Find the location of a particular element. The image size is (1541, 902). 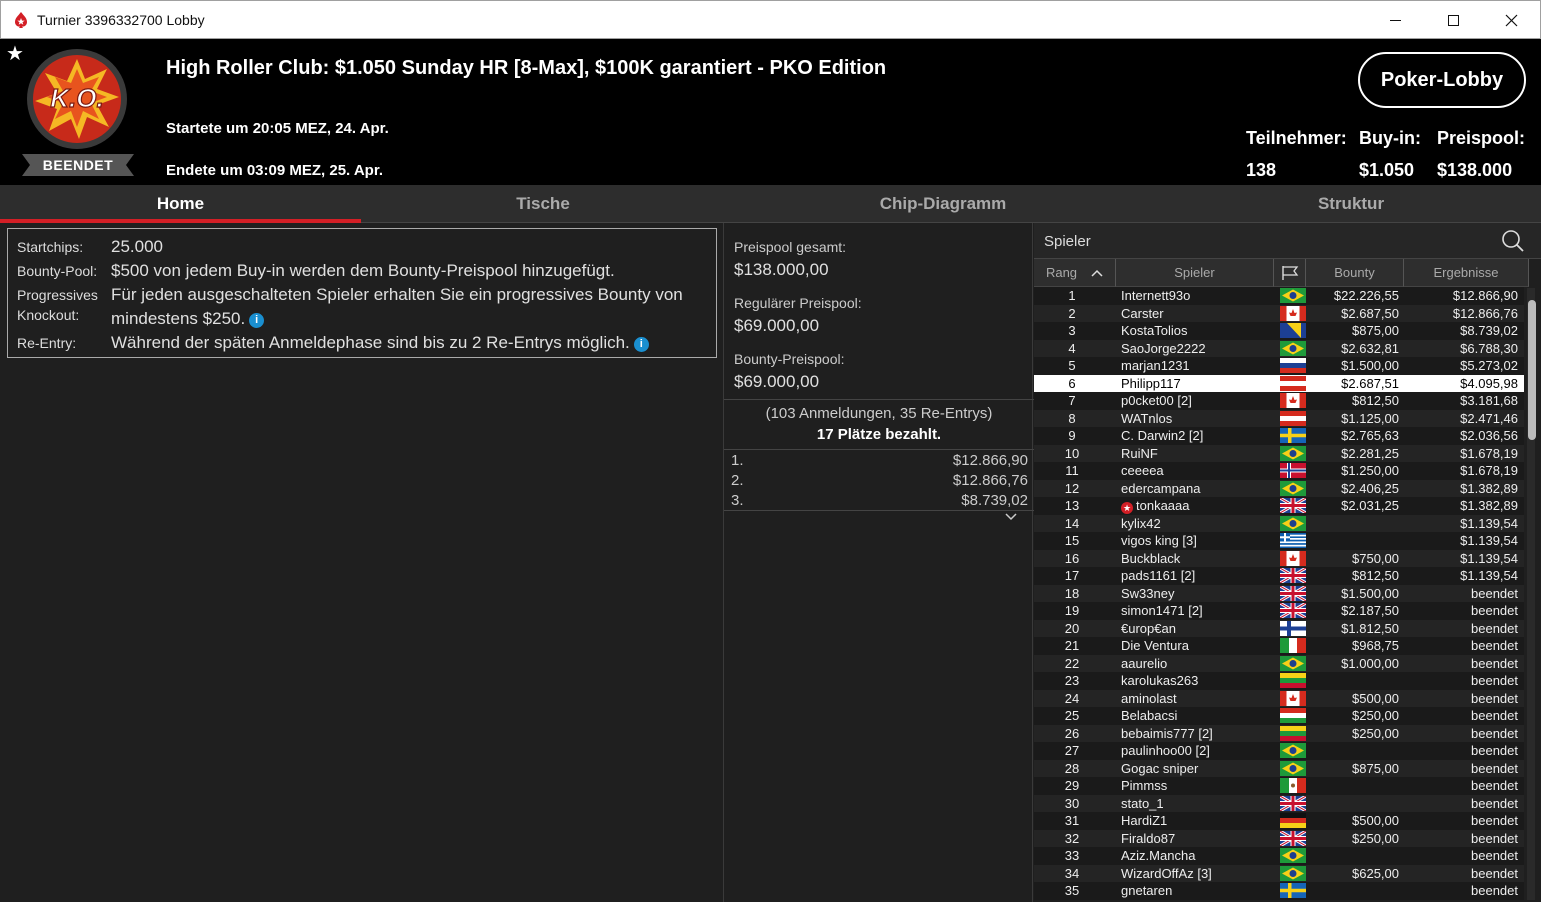

poker-lobby-button: Poker-Lobby is located at coordinates (1442, 80).